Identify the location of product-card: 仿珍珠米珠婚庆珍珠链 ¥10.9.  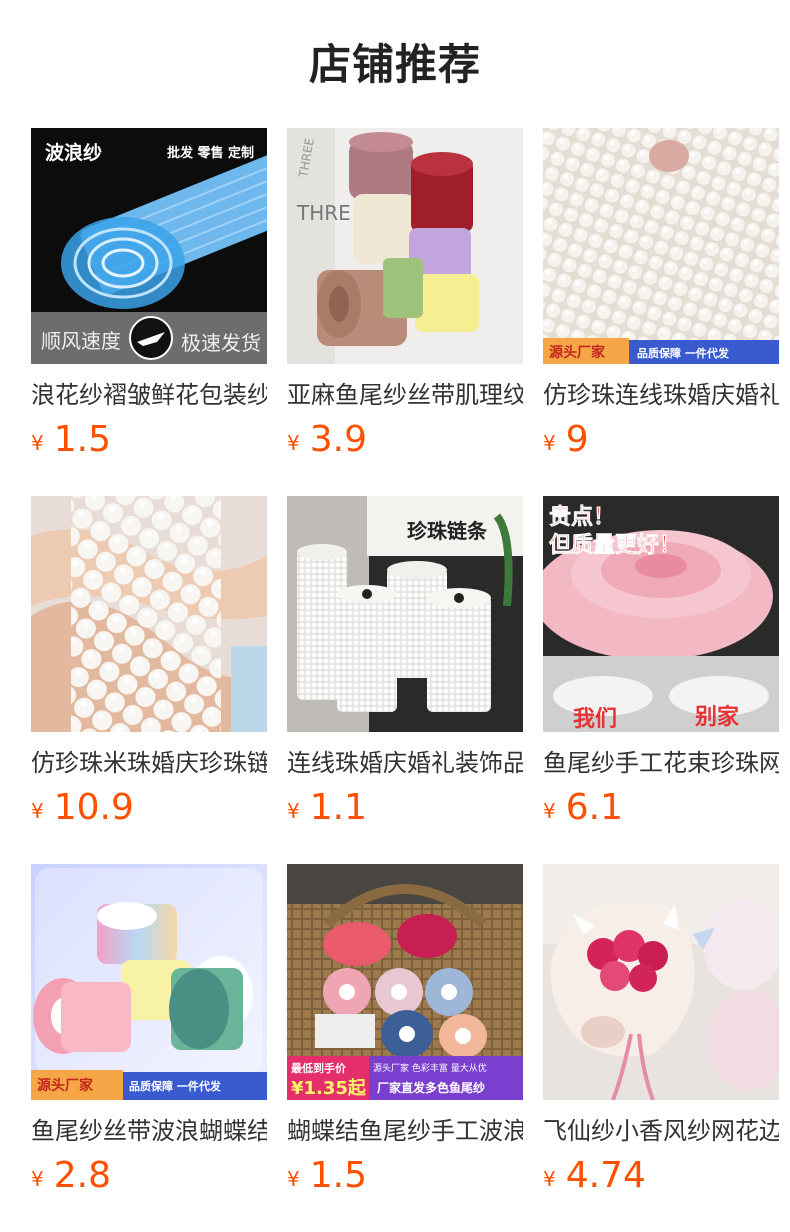
(149, 662).